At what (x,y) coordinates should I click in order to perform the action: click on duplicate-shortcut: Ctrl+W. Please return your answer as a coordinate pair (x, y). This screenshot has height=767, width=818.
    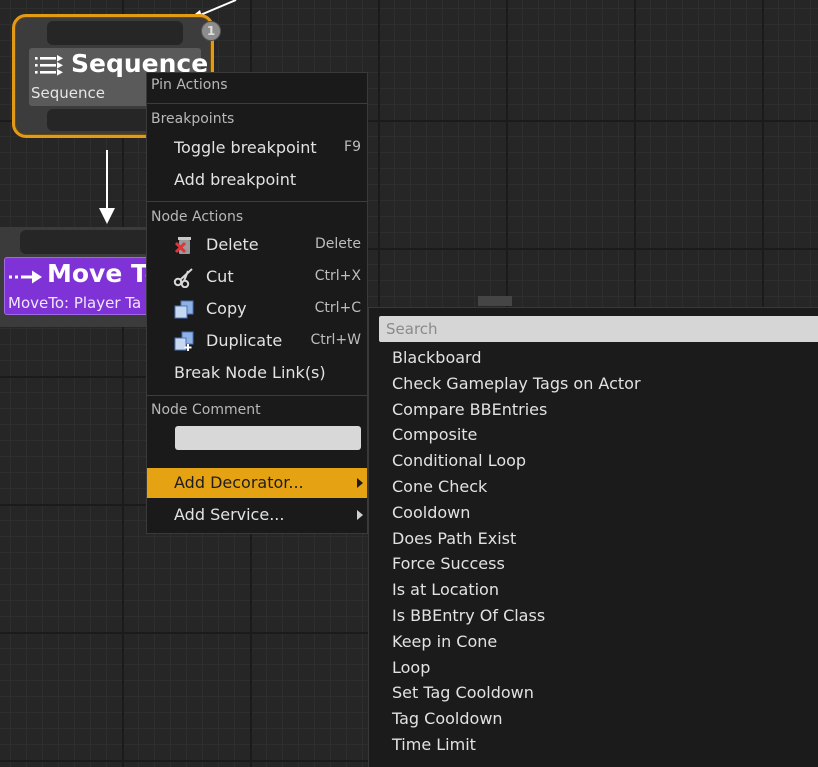
    Looking at the image, I should click on (335, 340).